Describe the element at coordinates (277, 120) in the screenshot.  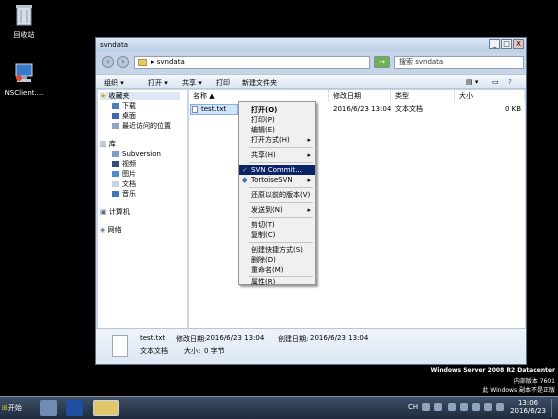
I see `menu-item-print: 打印(P)` at that location.